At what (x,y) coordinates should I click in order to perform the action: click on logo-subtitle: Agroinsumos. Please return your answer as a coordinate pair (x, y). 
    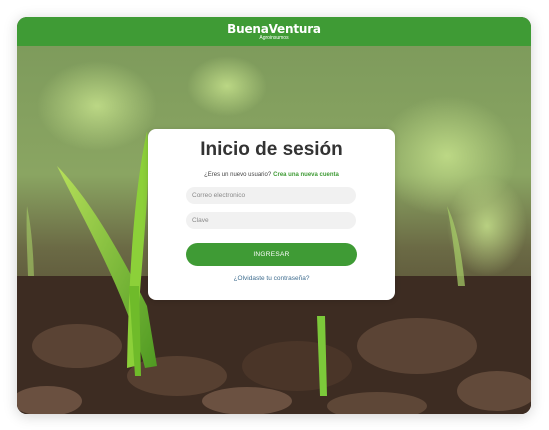
    Looking at the image, I should click on (274, 37).